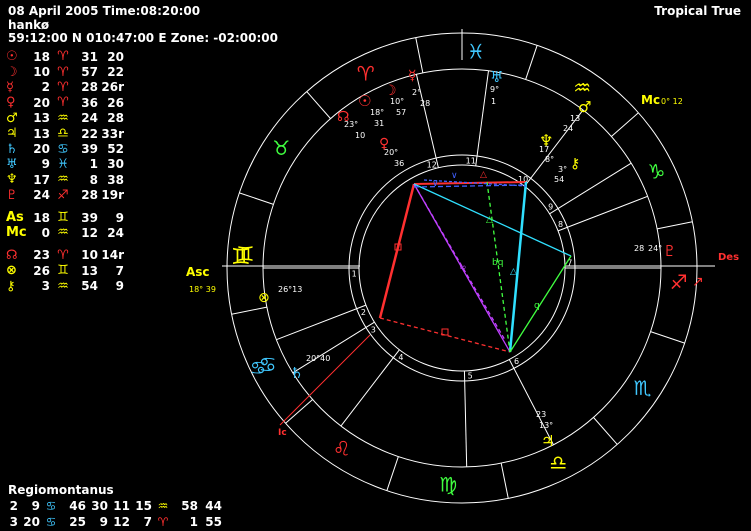 The width and height of the screenshot is (751, 531). What do you see at coordinates (559, 179) in the screenshot?
I see `chiron-degree-2: 54` at bounding box center [559, 179].